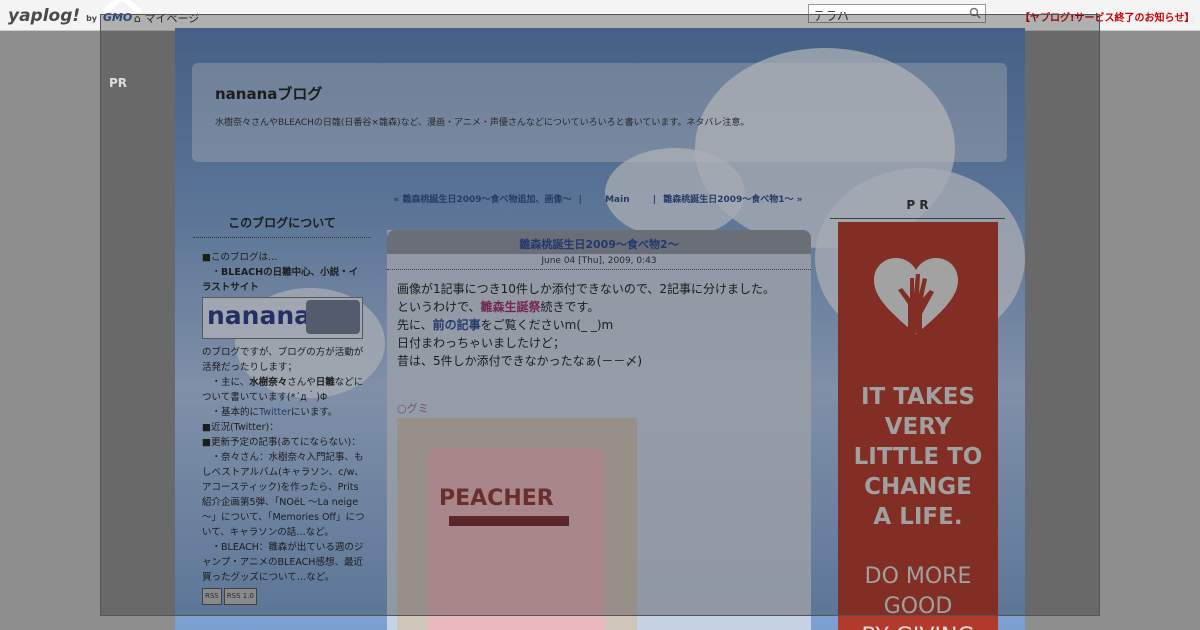 The height and width of the screenshot is (630, 1200). I want to click on entry-line: 画像が1記事につき10件しか添付できないので、2記事に分けました。, so click(586, 289).